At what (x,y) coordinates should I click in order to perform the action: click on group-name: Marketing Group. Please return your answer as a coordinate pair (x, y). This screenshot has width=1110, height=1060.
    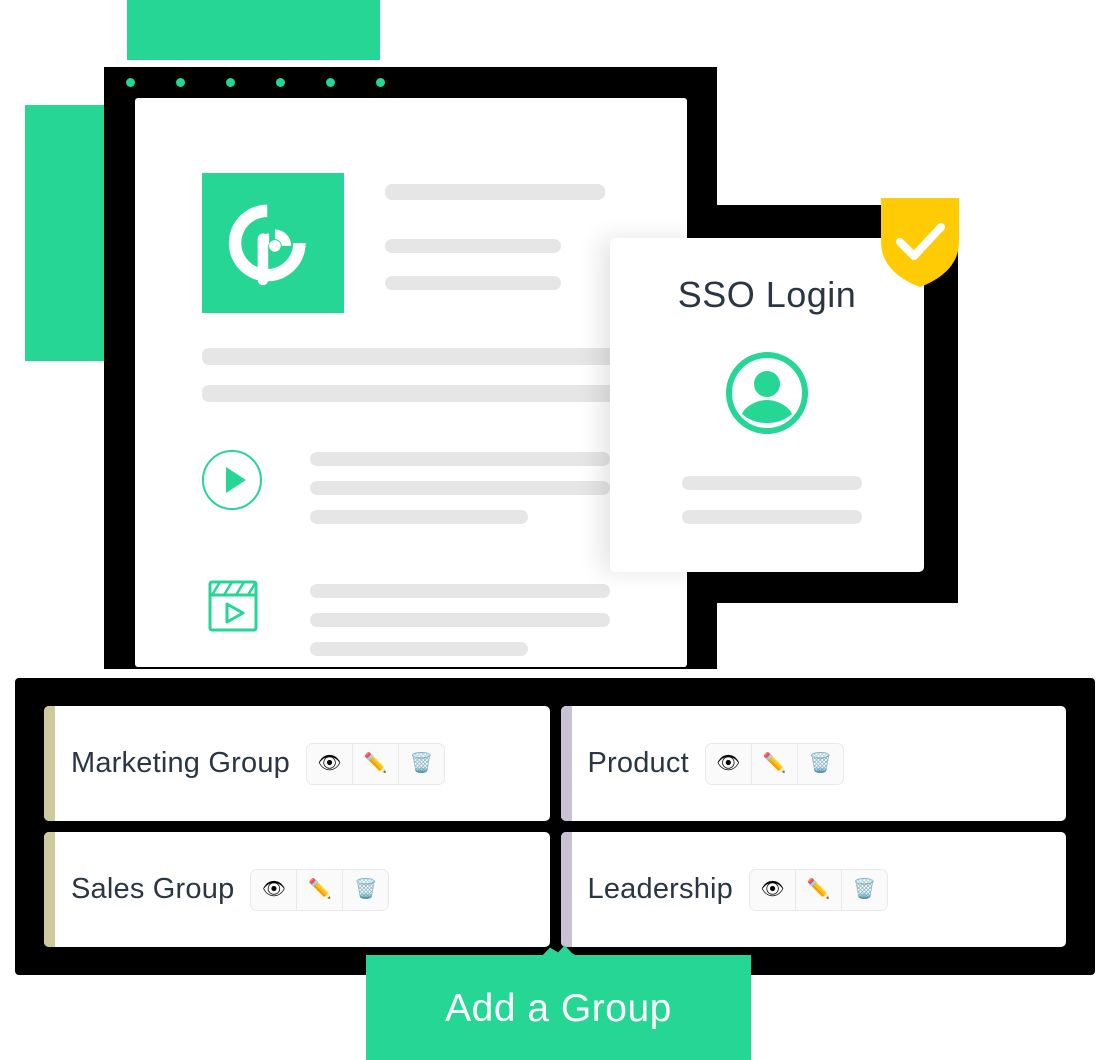
    Looking at the image, I should click on (180, 763).